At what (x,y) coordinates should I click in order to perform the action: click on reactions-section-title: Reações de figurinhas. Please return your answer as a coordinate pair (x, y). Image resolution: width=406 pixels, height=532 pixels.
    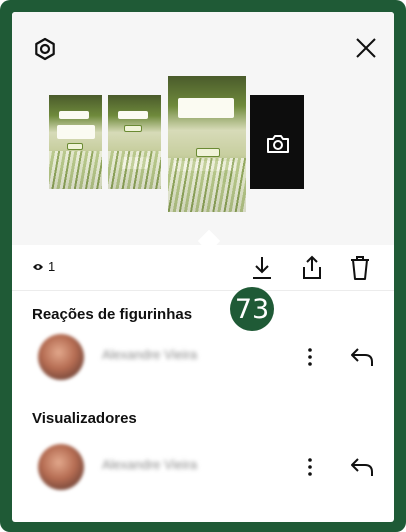
    Looking at the image, I should click on (112, 314).